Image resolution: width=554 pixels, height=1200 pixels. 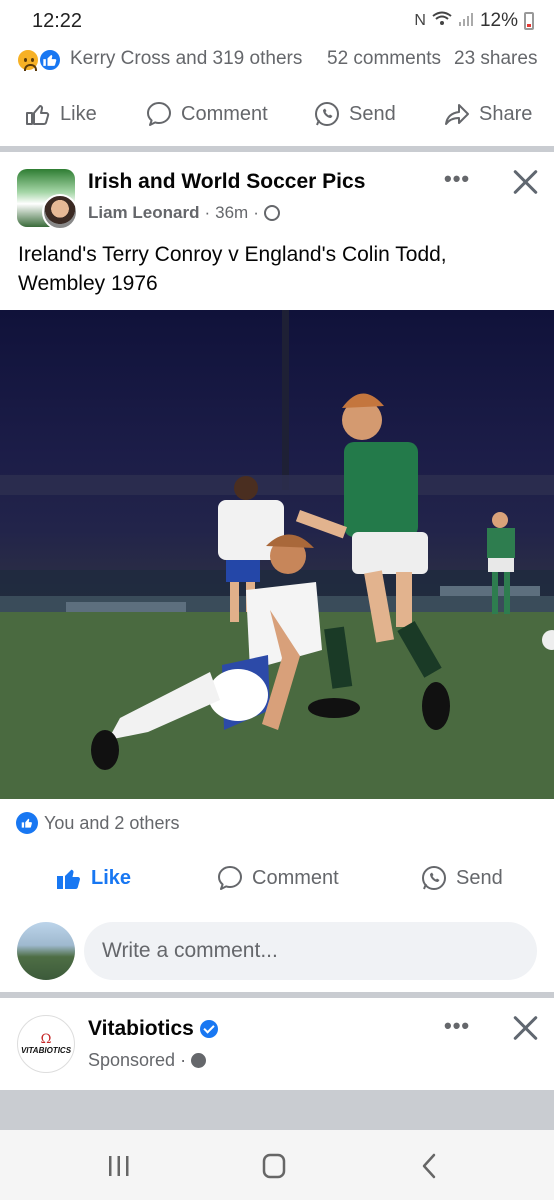 What do you see at coordinates (112, 822) in the screenshot?
I see `likes-text: You and 2 others` at bounding box center [112, 822].